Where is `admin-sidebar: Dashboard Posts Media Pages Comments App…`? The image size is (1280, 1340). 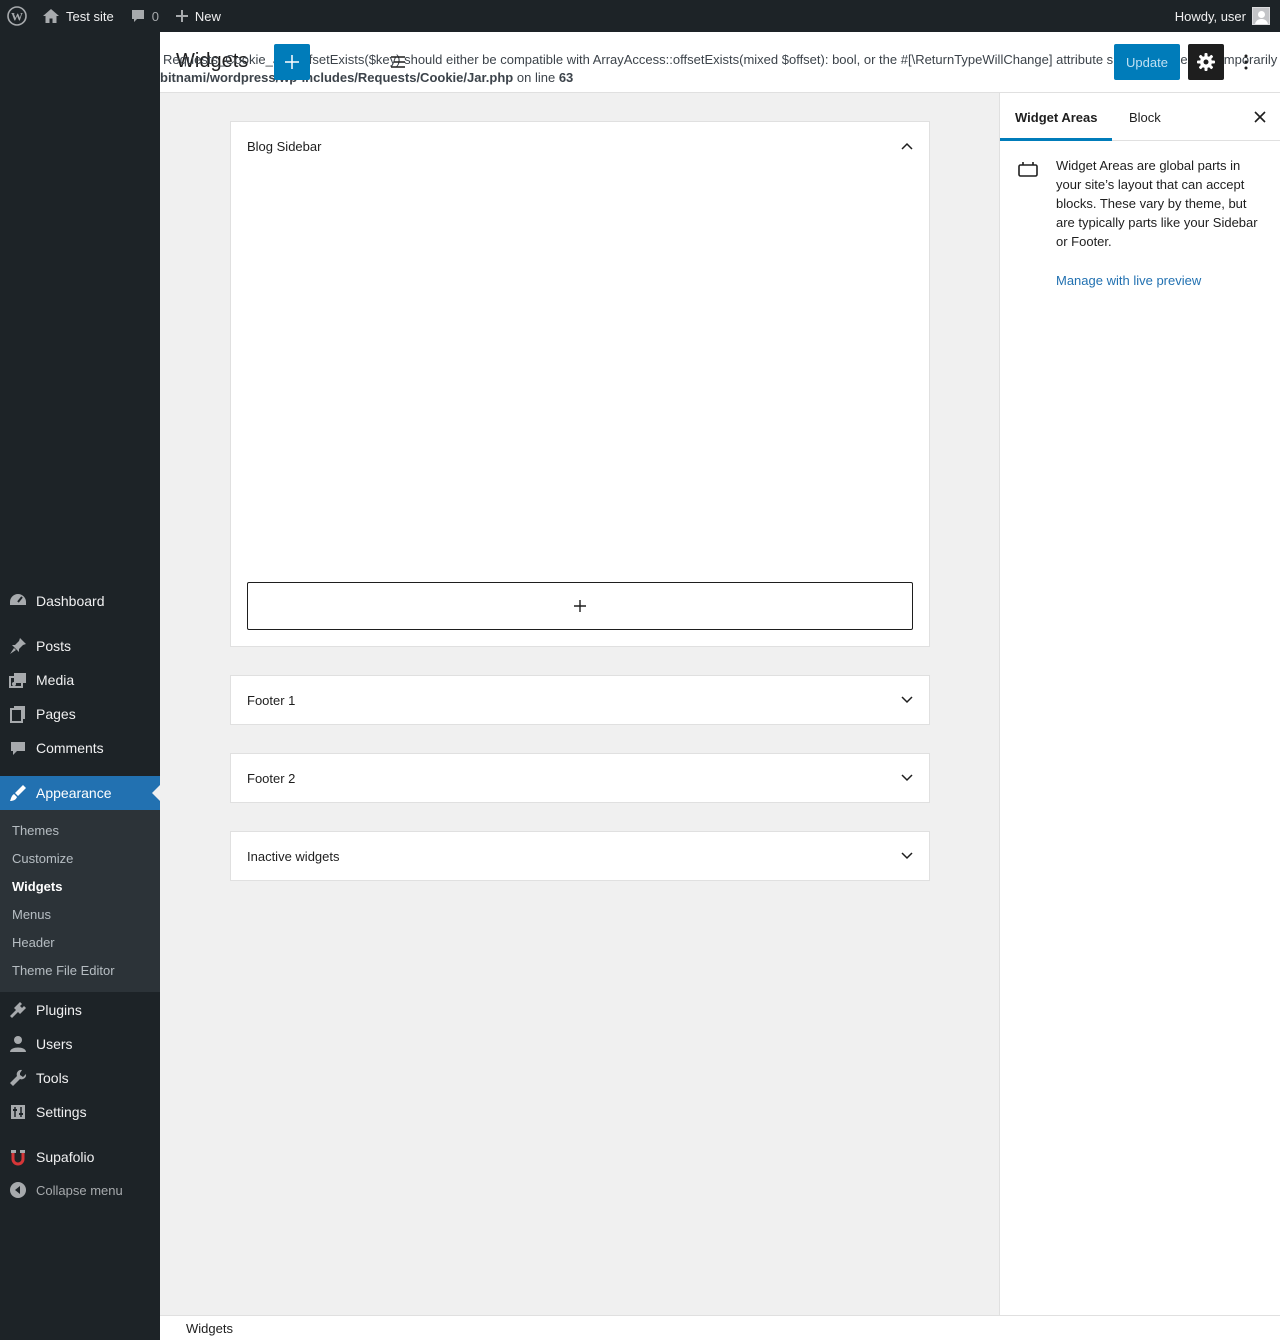 admin-sidebar: Dashboard Posts Media Pages Comments App… is located at coordinates (80, 686).